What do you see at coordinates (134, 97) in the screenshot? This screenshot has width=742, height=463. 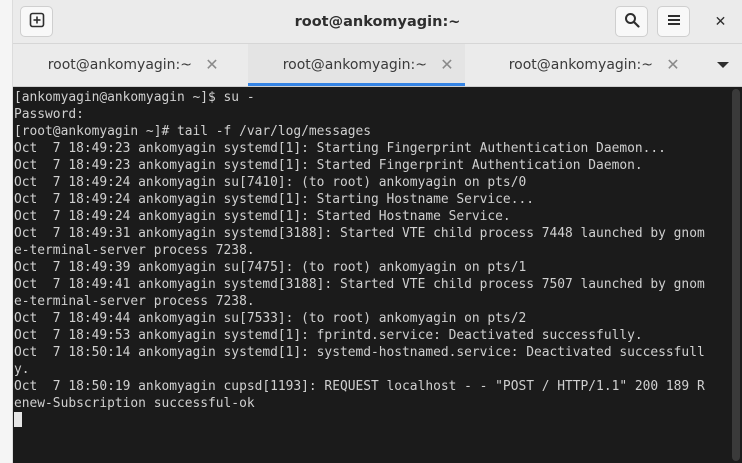 I see `terminal-line: [ankomyagin@ankomyagin ~]$ su -` at bounding box center [134, 97].